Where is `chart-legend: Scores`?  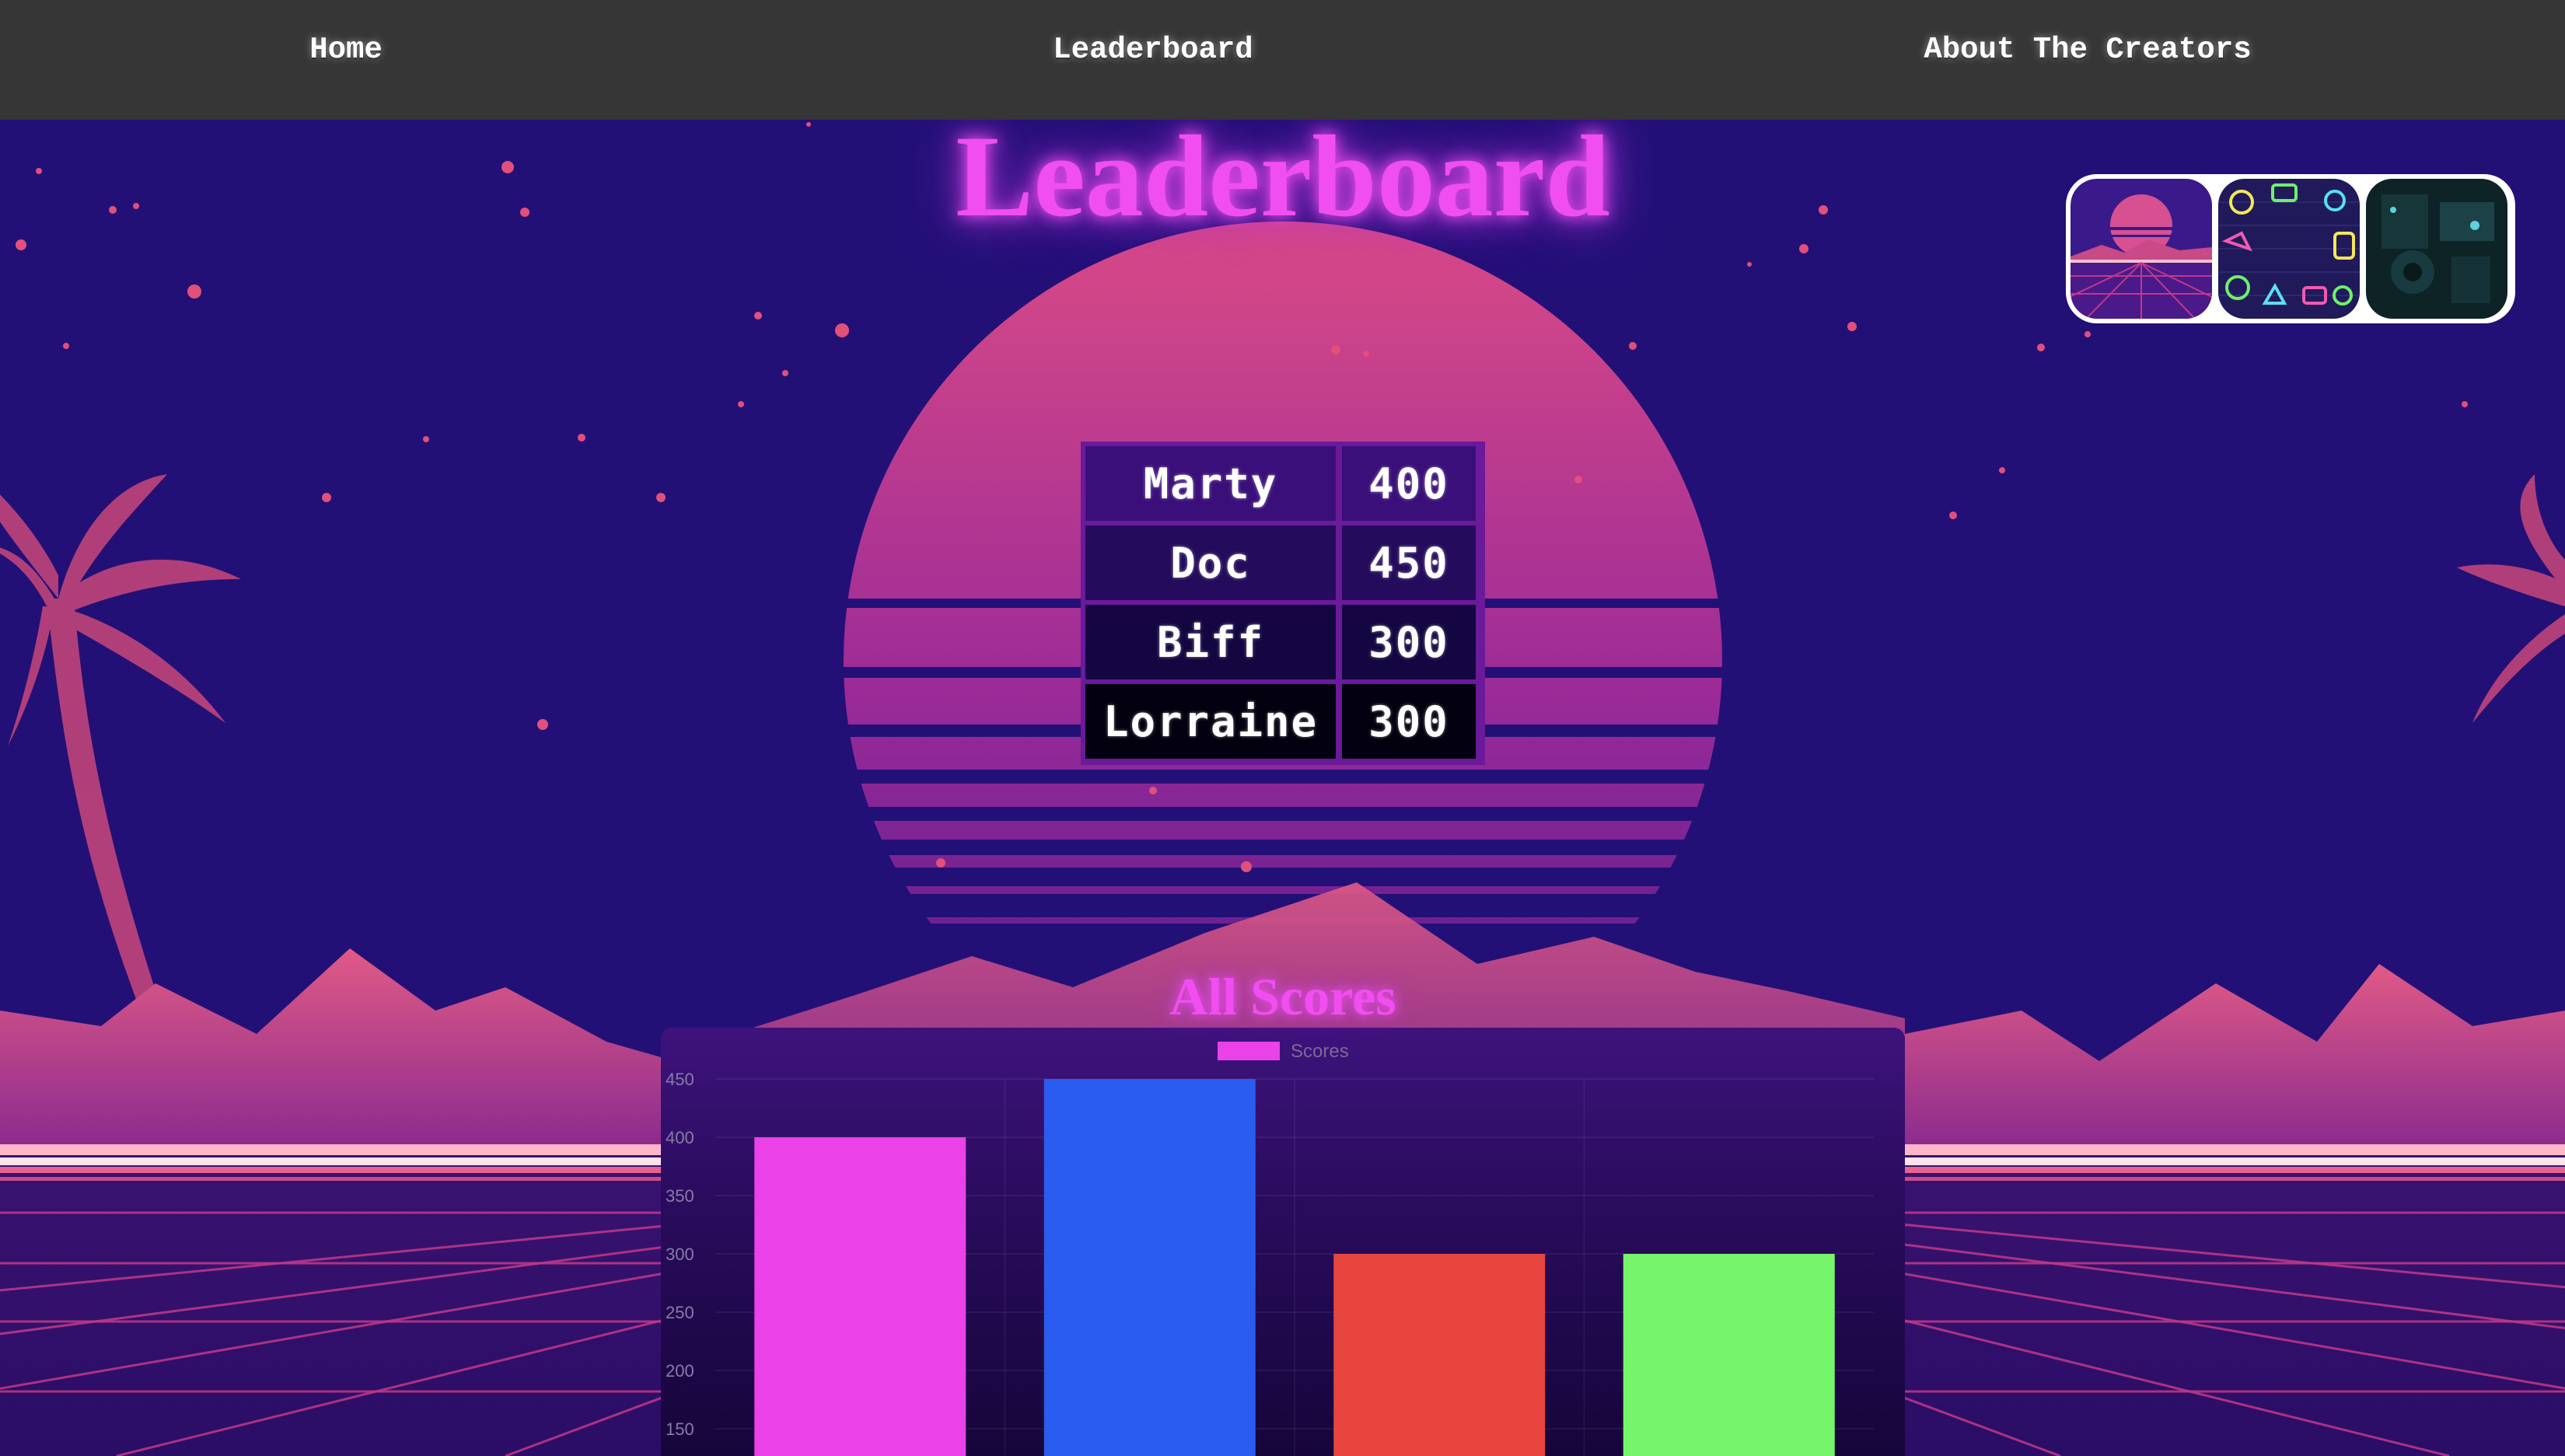
chart-legend: Scores is located at coordinates (1283, 1051).